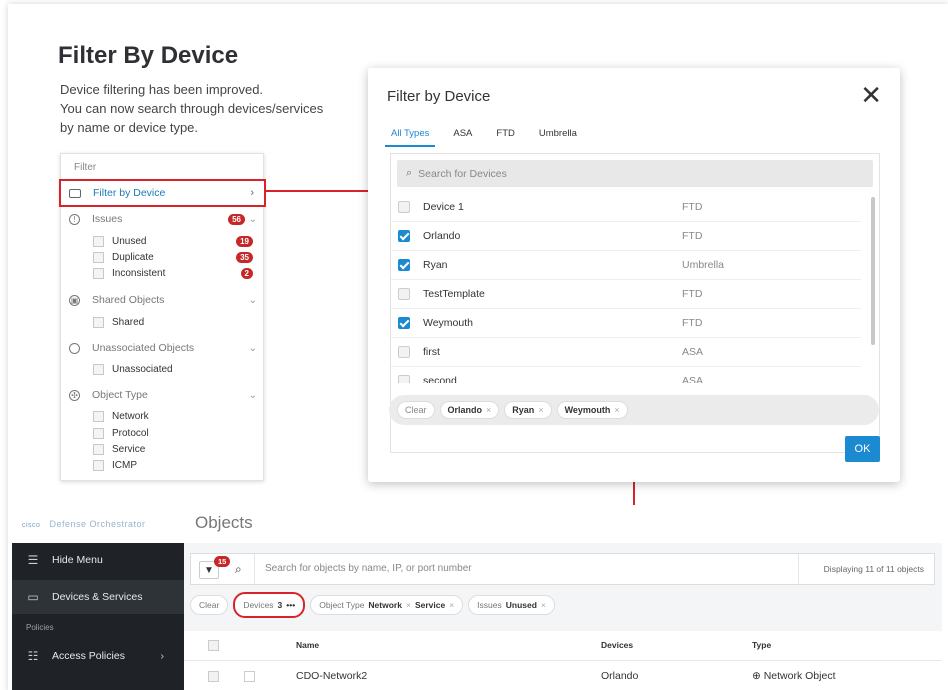 This screenshot has height=690, width=948. I want to click on brand: cisco Defense Orchestrator, so click(84, 524).